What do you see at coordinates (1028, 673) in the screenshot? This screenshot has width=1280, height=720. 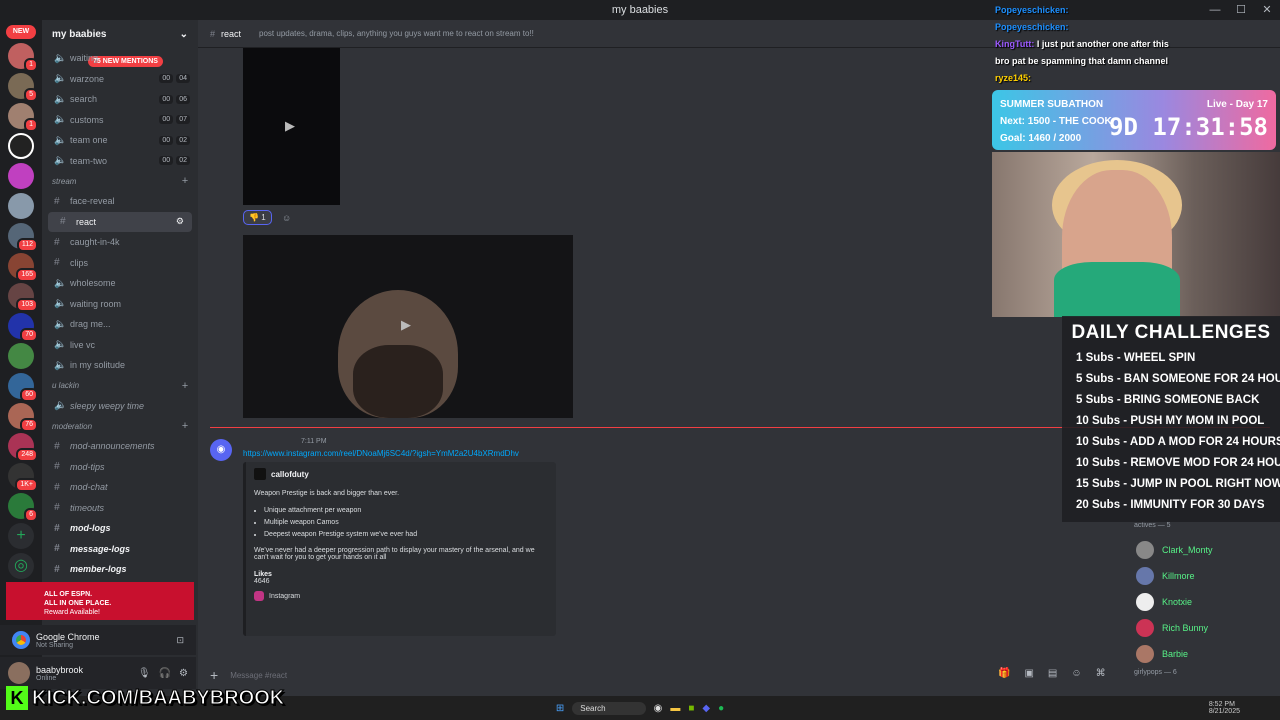 I see `gif-icon: ▣` at bounding box center [1028, 673].